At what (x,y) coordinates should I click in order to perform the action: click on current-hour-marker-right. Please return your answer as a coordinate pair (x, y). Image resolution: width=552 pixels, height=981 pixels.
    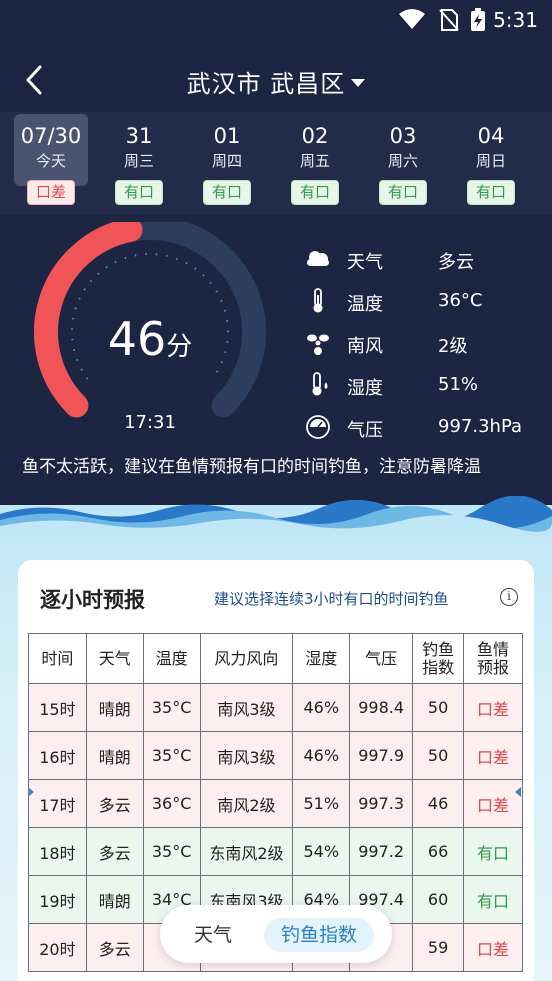
    Looking at the image, I should click on (518, 792).